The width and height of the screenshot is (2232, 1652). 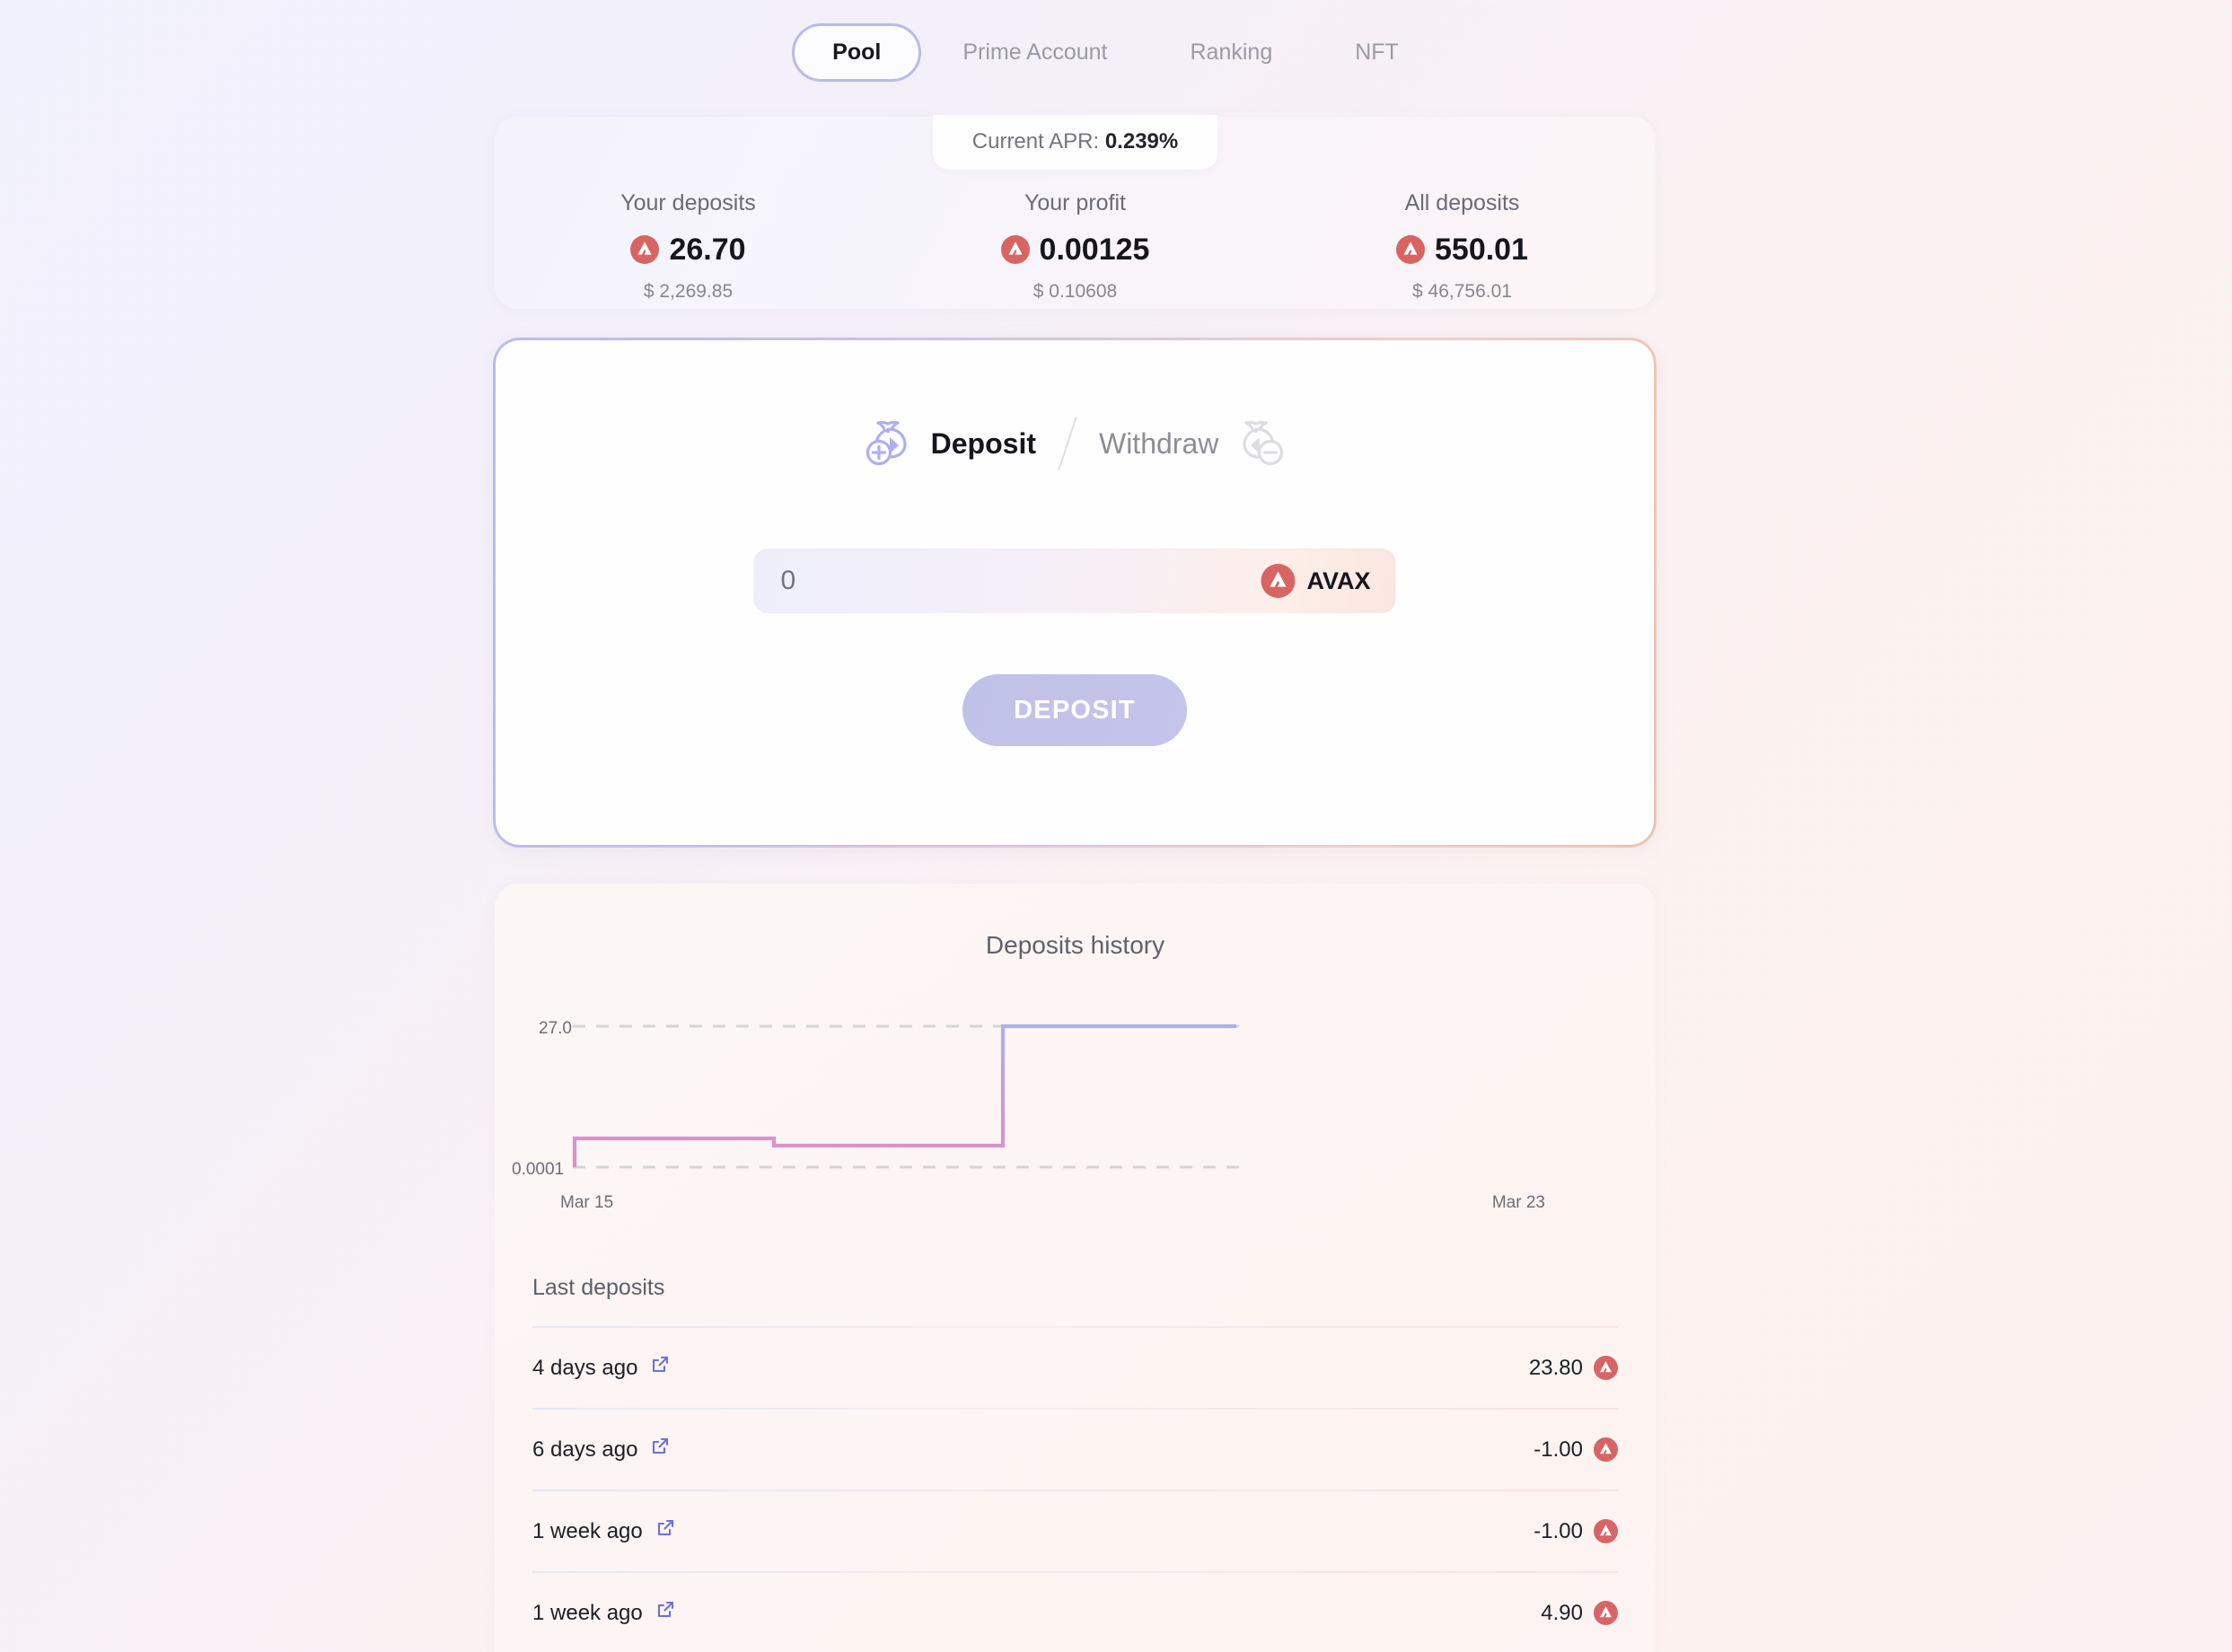 I want to click on mode-withdraw: Withdraw, so click(x=1193, y=443).